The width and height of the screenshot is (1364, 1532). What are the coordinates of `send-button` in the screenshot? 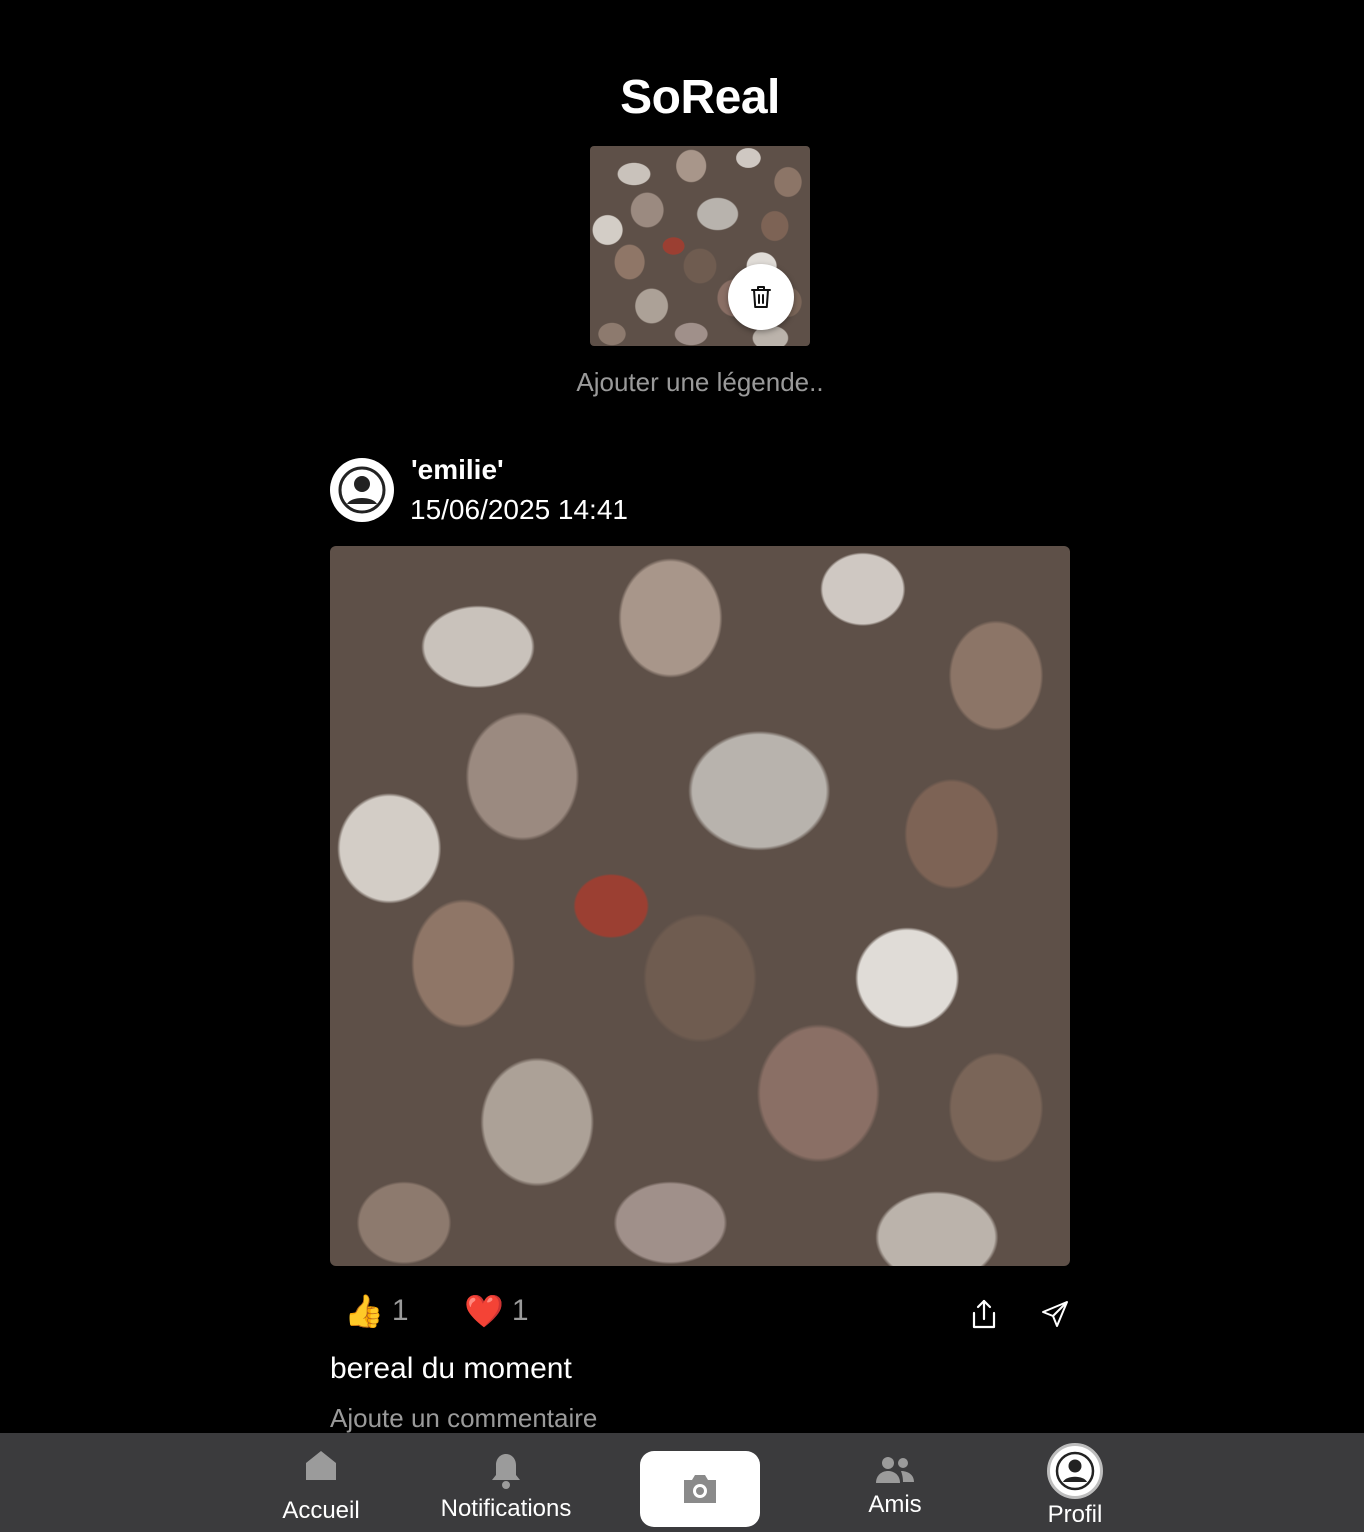 It's located at (1055, 1314).